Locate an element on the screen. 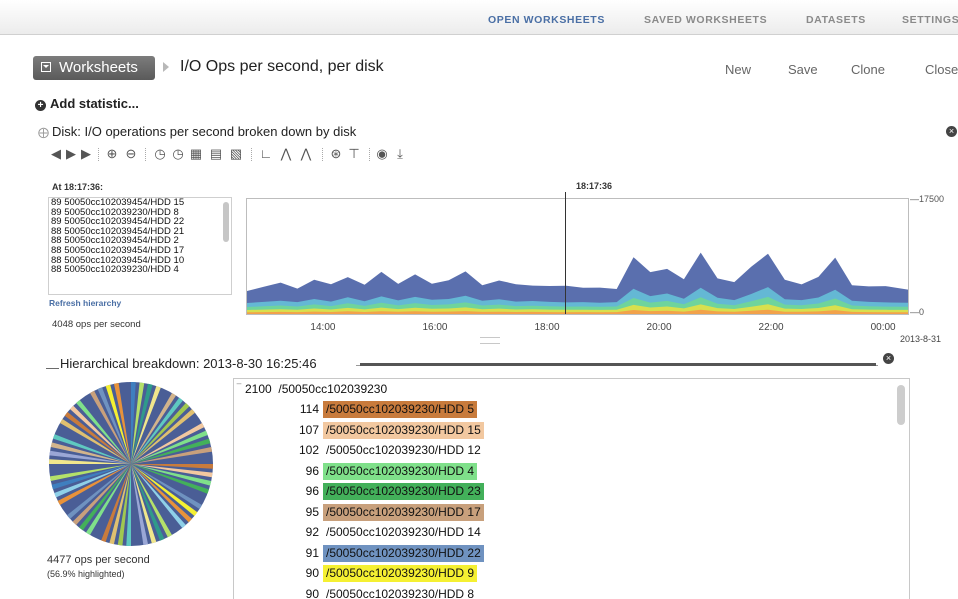 This screenshot has height=599, width=958. tree-row: 96/50050cc102039230/HDD 4 is located at coordinates (534, 471).